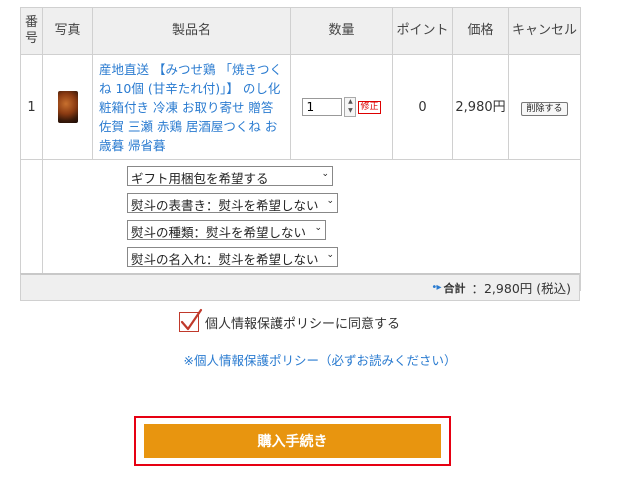  I want to click on noshi-type-value: 熨斗の種類：熨斗を希望しない, so click(219, 232).